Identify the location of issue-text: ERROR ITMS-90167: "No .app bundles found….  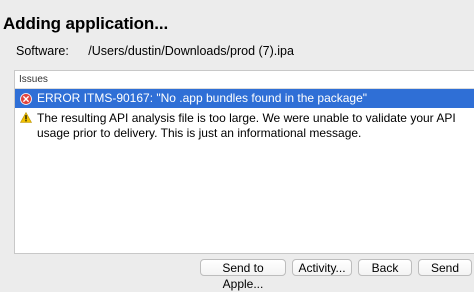
(202, 98).